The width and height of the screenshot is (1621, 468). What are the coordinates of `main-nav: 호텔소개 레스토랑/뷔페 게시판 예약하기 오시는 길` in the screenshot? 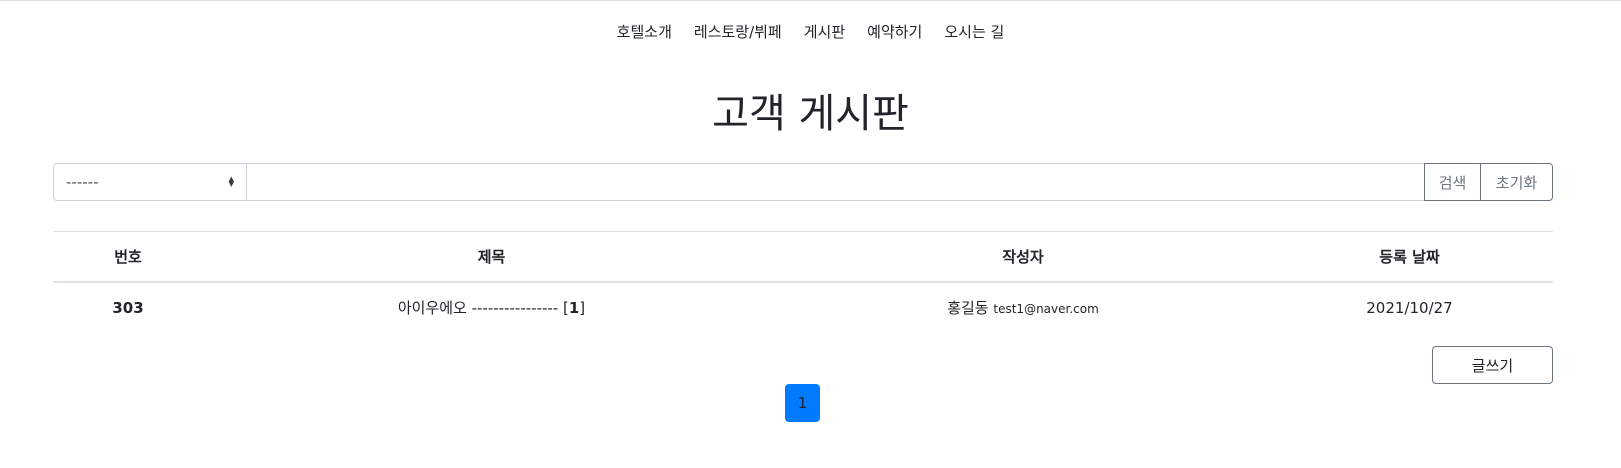 It's located at (810, 32).